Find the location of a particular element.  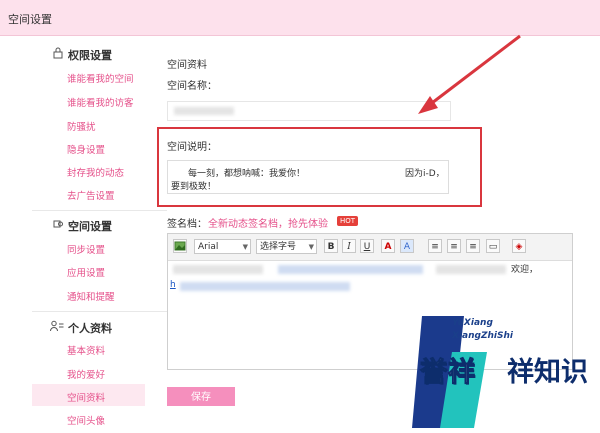

watermark-text-line2: XiangZhiShi is located at coordinates (482, 336).